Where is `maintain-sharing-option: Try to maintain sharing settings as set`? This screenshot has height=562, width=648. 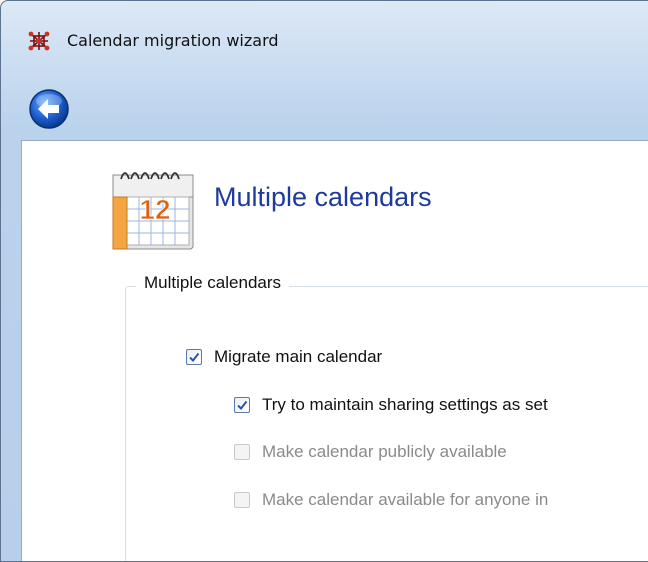 maintain-sharing-option: Try to maintain sharing settings as set is located at coordinates (391, 405).